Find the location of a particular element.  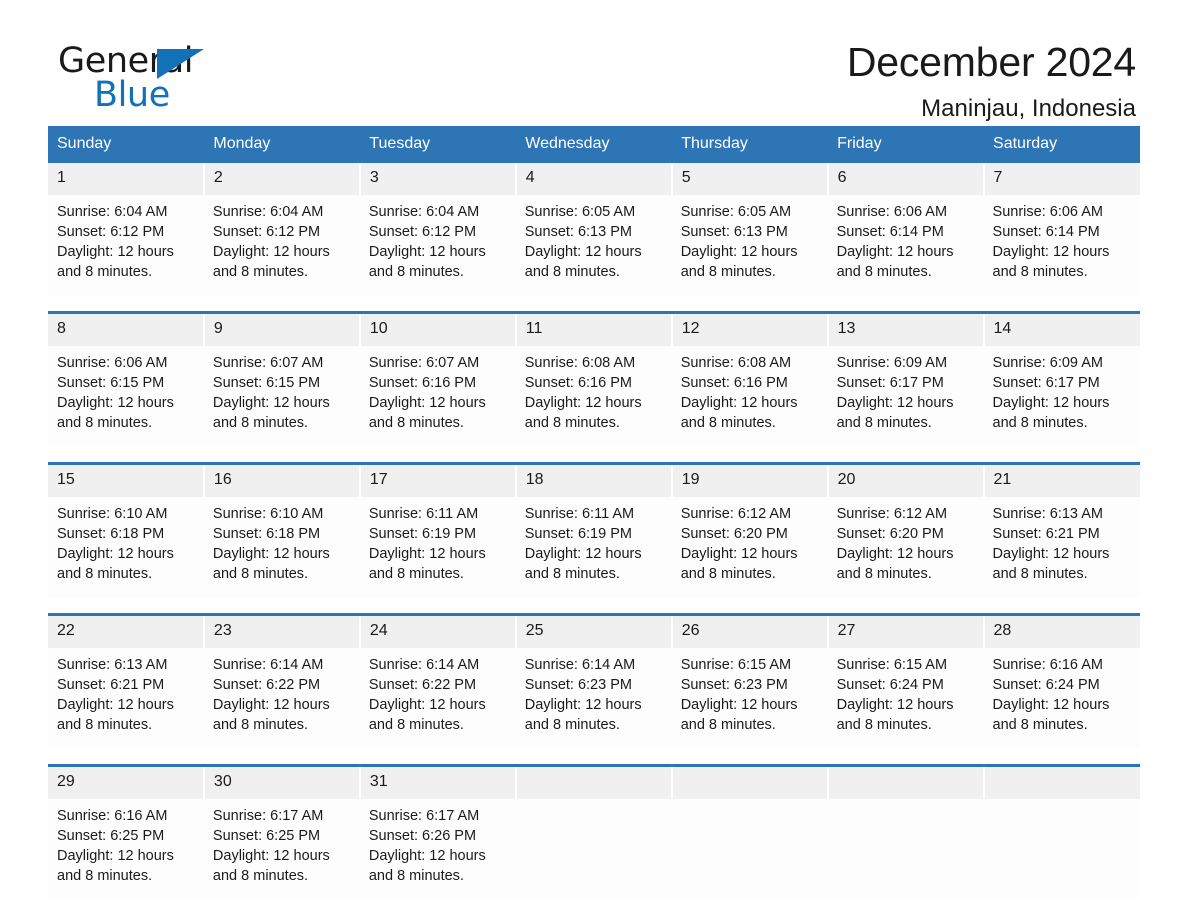

sunrise-time: Sunrise: 6:05 AM is located at coordinates (580, 212).